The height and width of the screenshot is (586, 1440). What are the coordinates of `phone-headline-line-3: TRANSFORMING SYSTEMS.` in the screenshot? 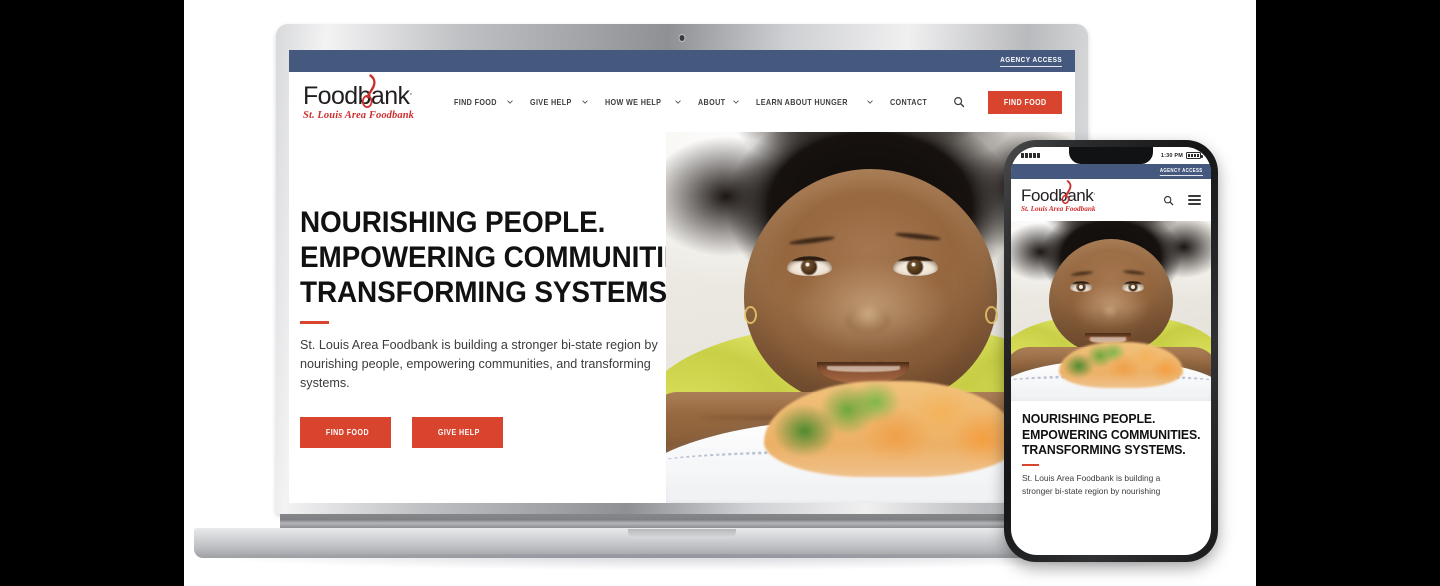 It's located at (1104, 450).